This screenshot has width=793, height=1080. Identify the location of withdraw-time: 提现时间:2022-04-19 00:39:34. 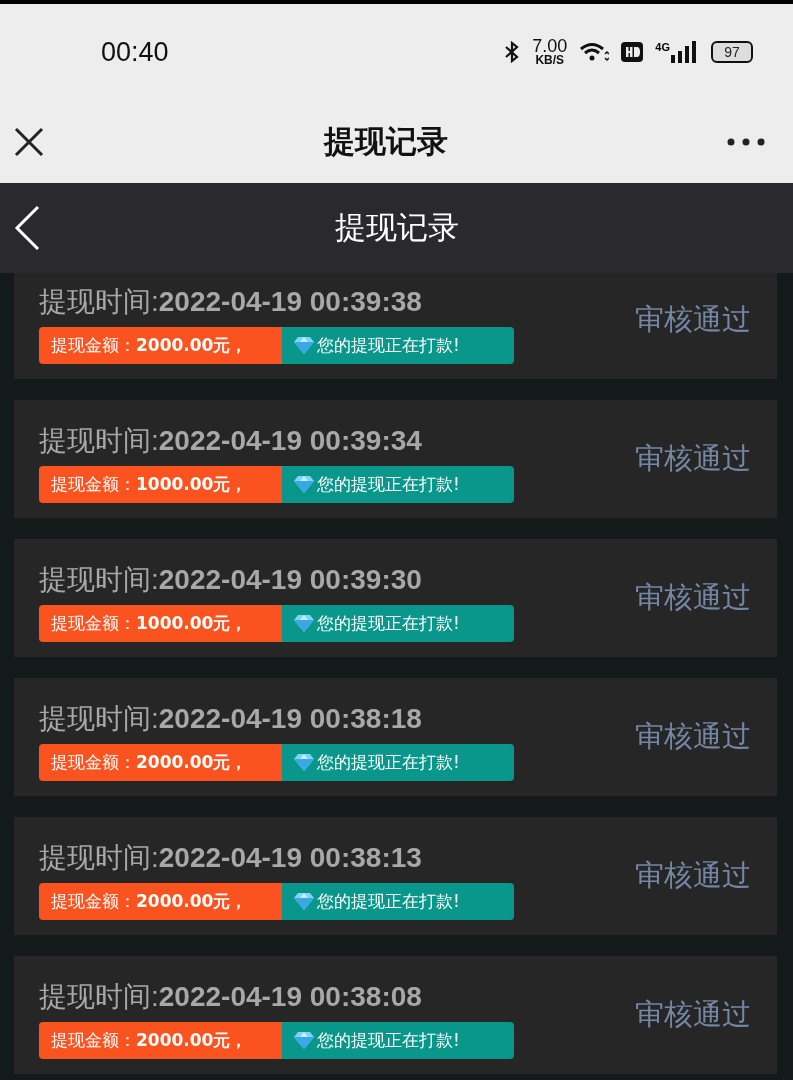
(231, 440).